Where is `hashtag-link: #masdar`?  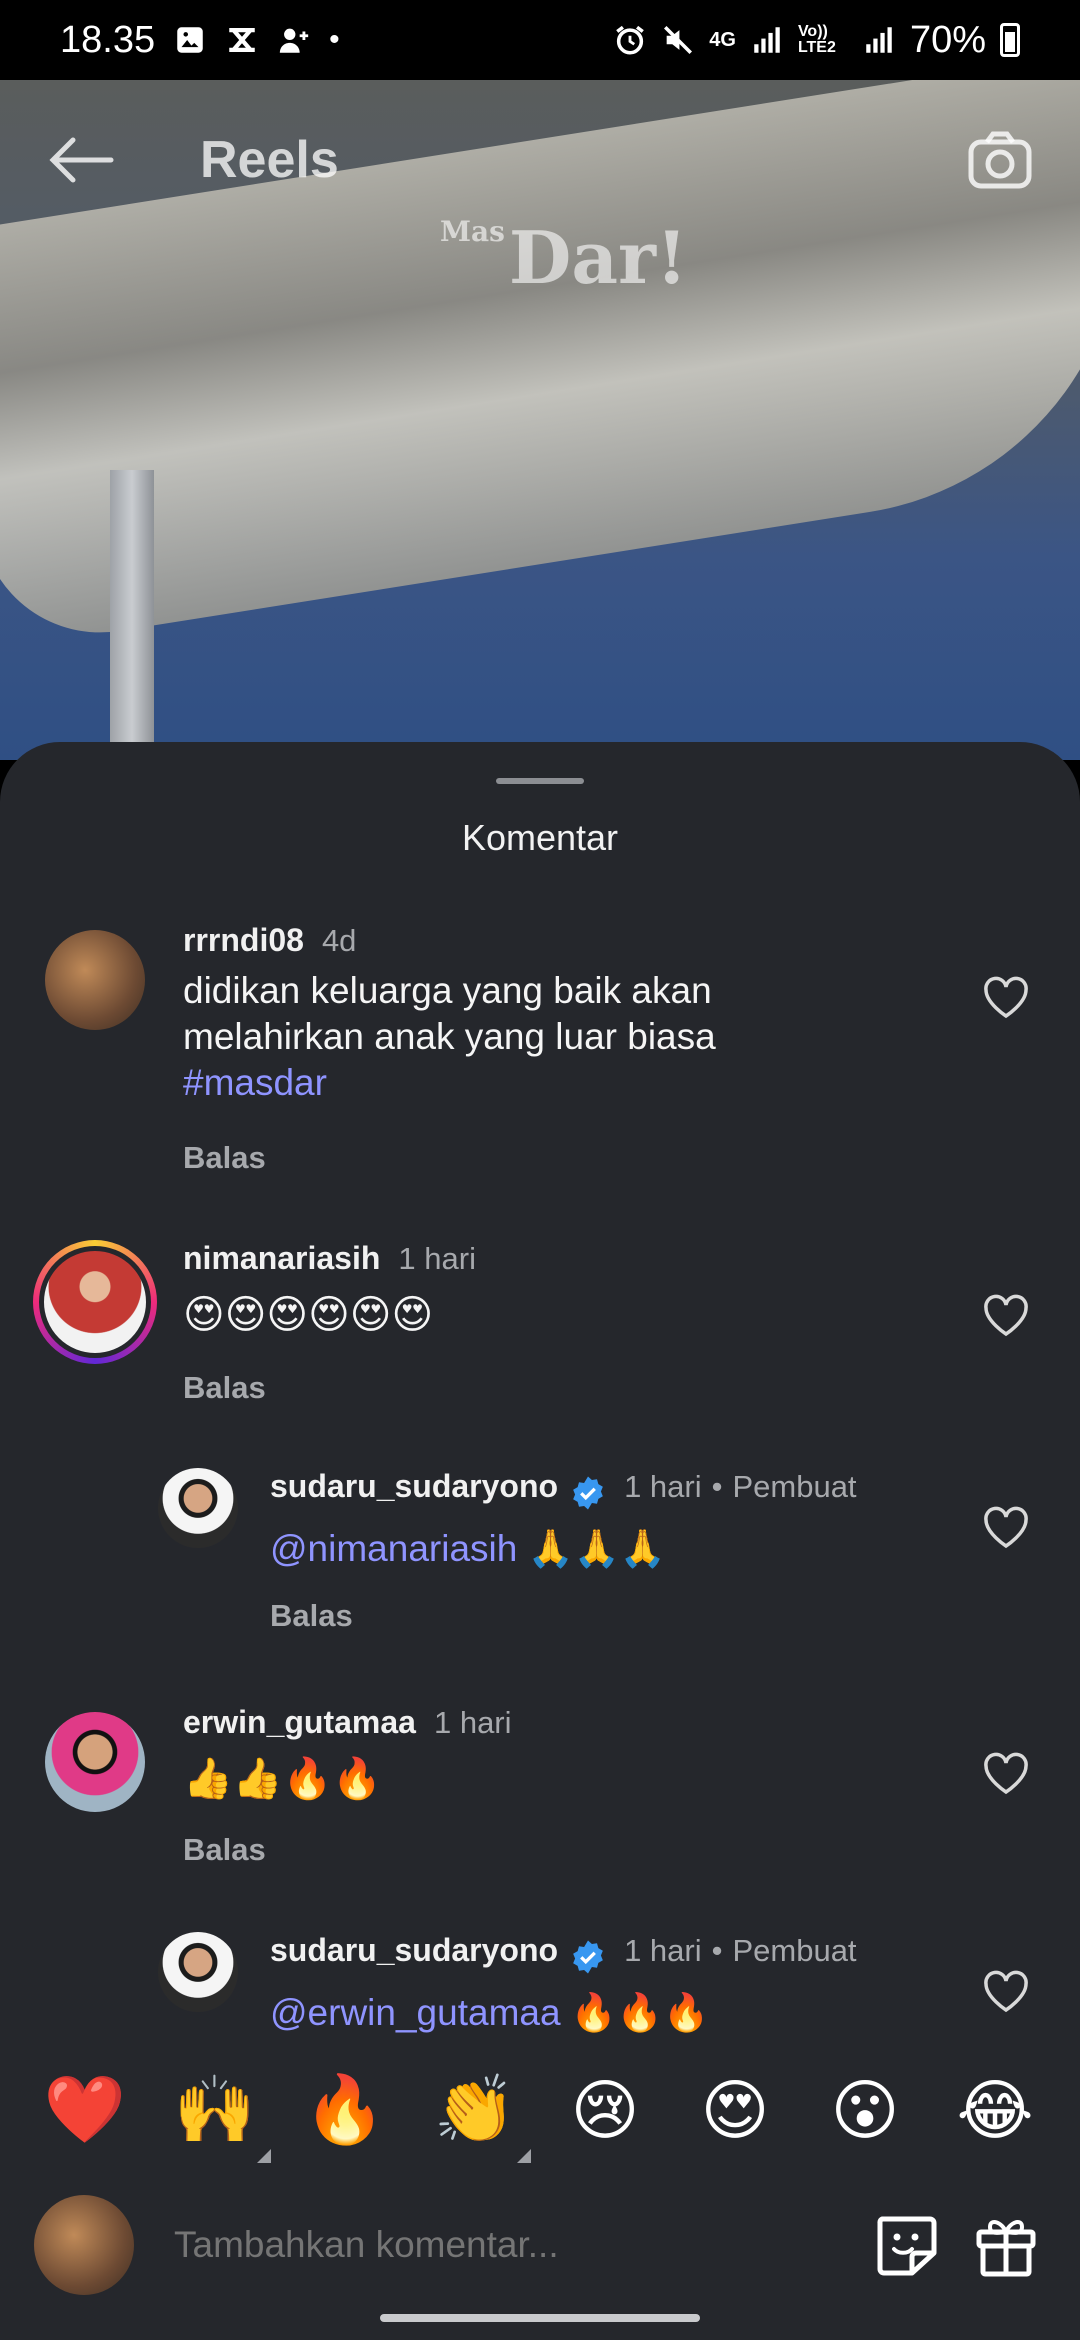 hashtag-link: #masdar is located at coordinates (573, 1083).